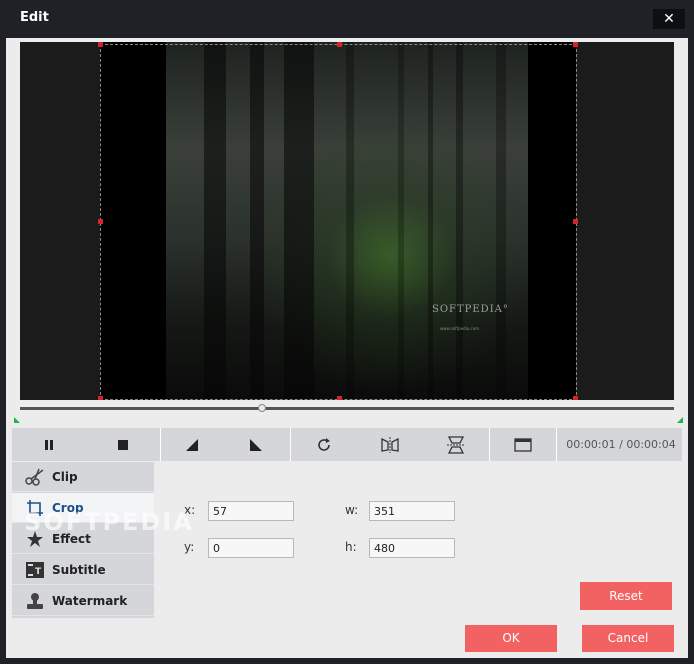 This screenshot has width=694, height=664. I want to click on stop-button, so click(123, 444).